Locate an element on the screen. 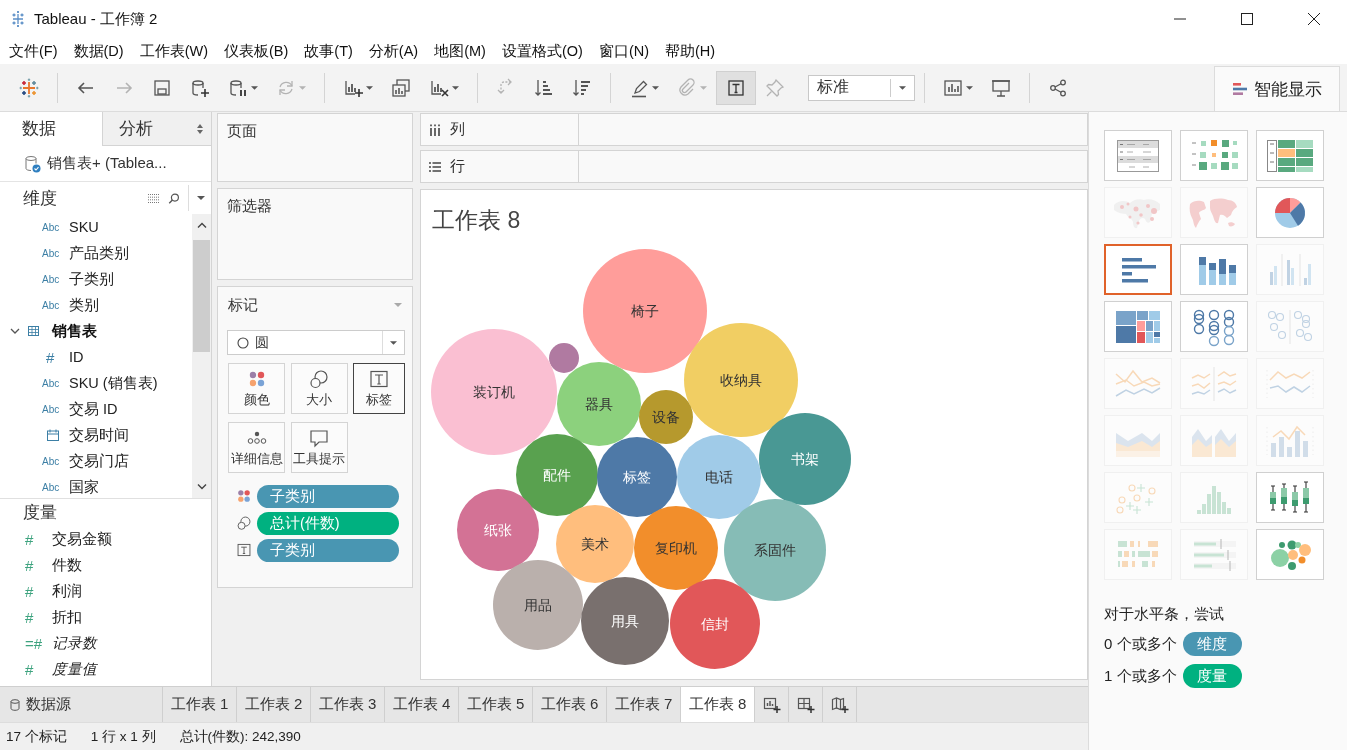 The width and height of the screenshot is (1347, 750). bubble-label: 信封 is located at coordinates (715, 624).